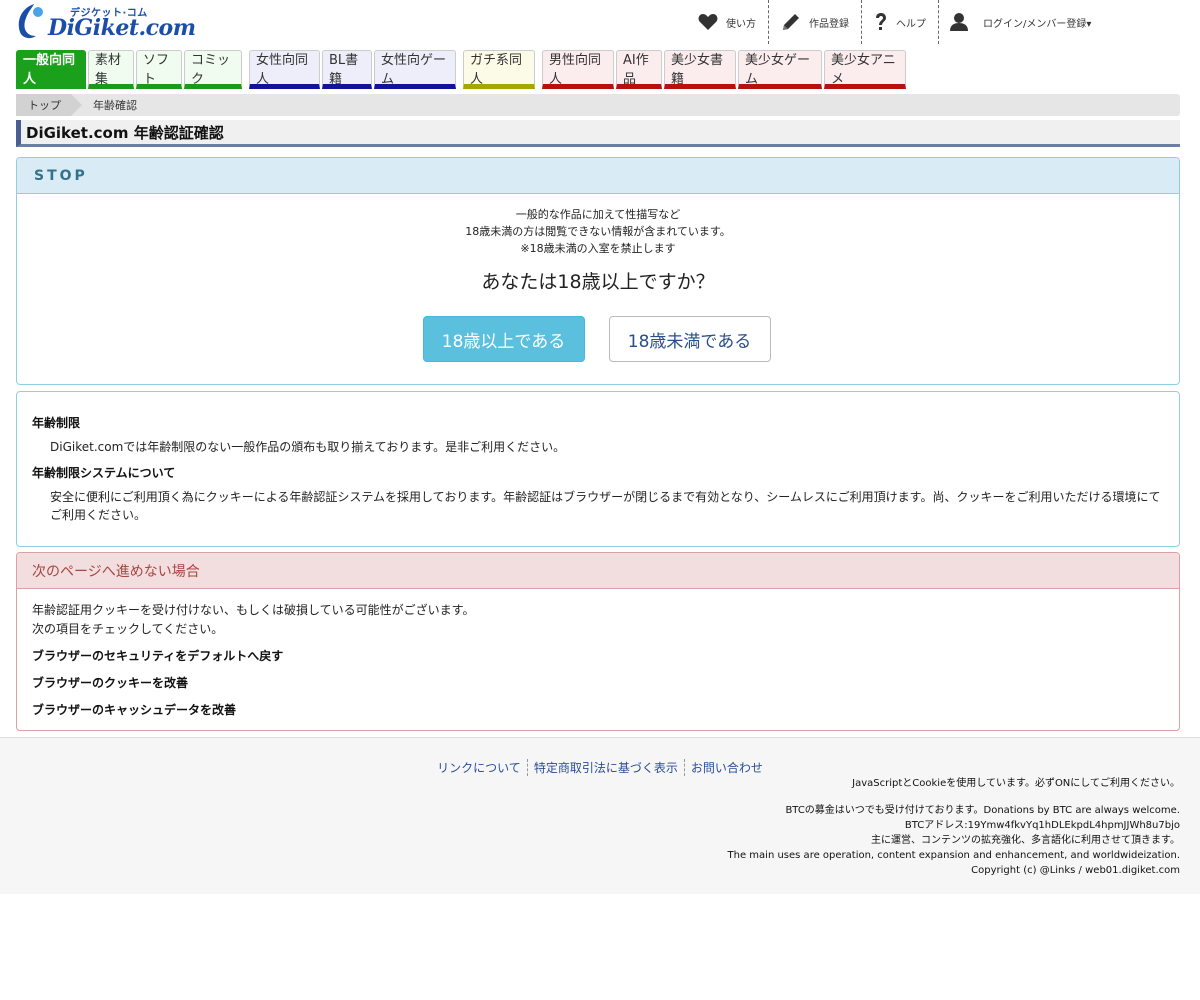 The image size is (1200, 1000). What do you see at coordinates (708, 22) in the screenshot?
I see `heart-icon` at bounding box center [708, 22].